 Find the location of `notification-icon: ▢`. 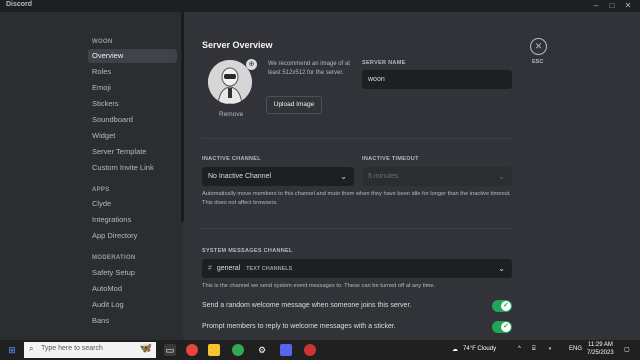

notification-icon: ▢ is located at coordinates (627, 349).